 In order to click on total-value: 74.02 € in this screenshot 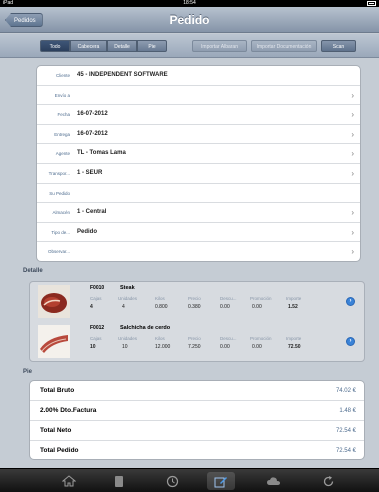, I will do `click(345, 391)`.